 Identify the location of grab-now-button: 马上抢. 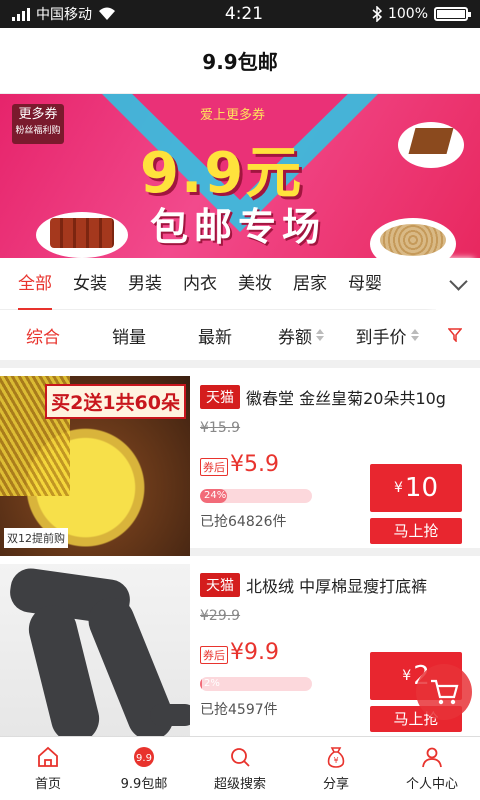
(416, 531).